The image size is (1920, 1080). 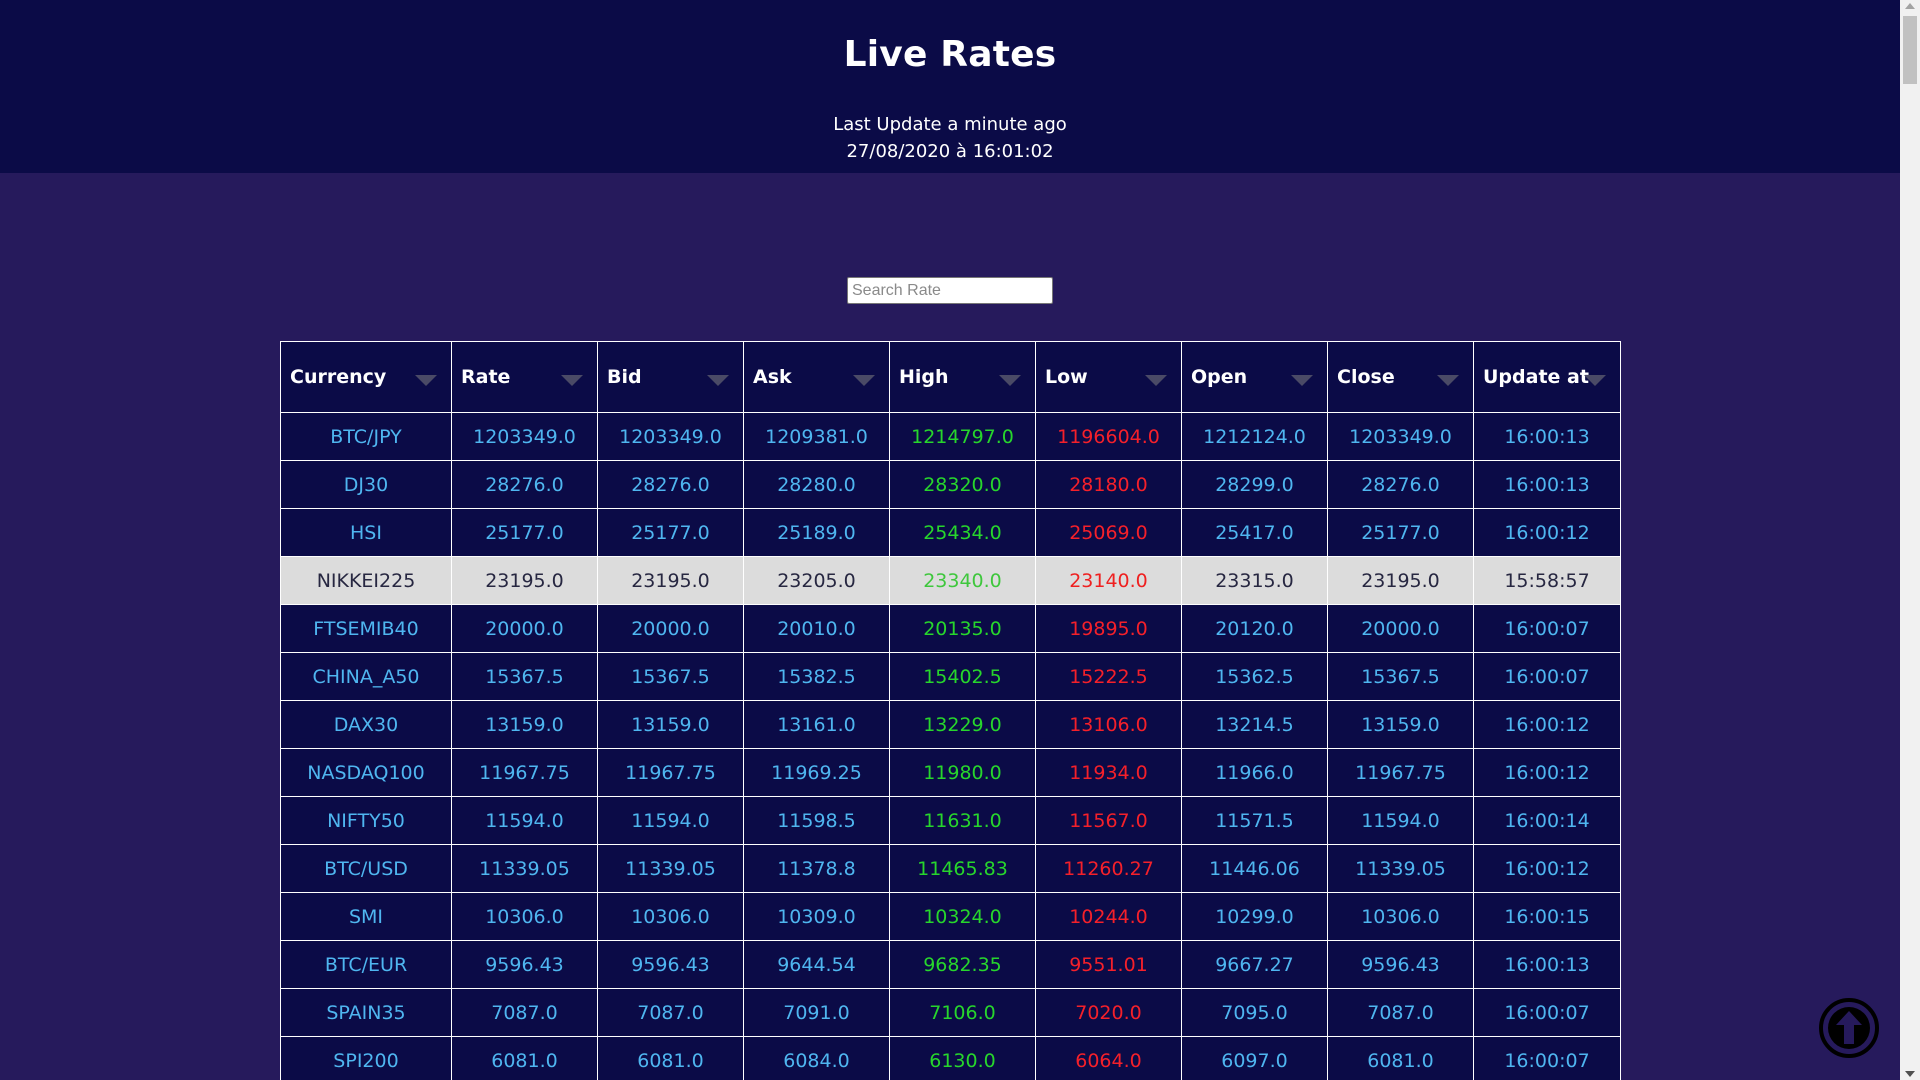 I want to click on scroll-up-arrow-icon, so click(x=1910, y=6).